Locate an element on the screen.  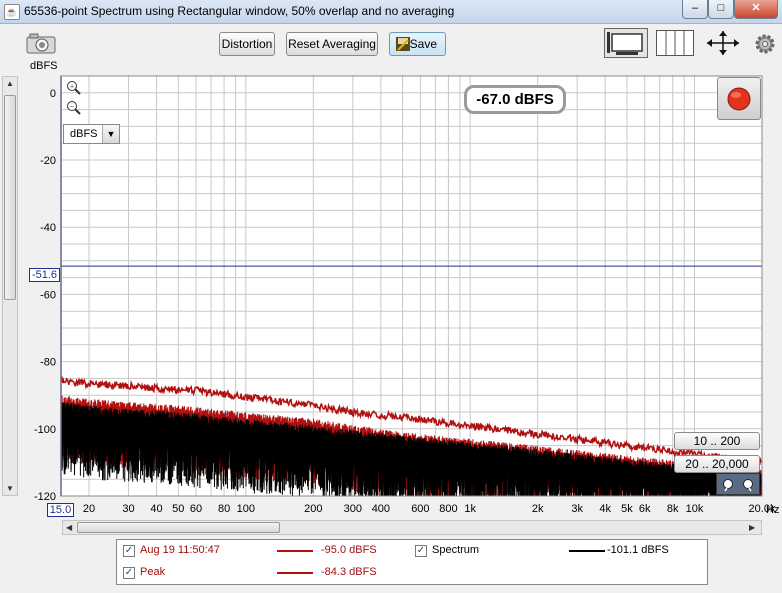
chevron-down-icon: ▼ is located at coordinates (110, 134).